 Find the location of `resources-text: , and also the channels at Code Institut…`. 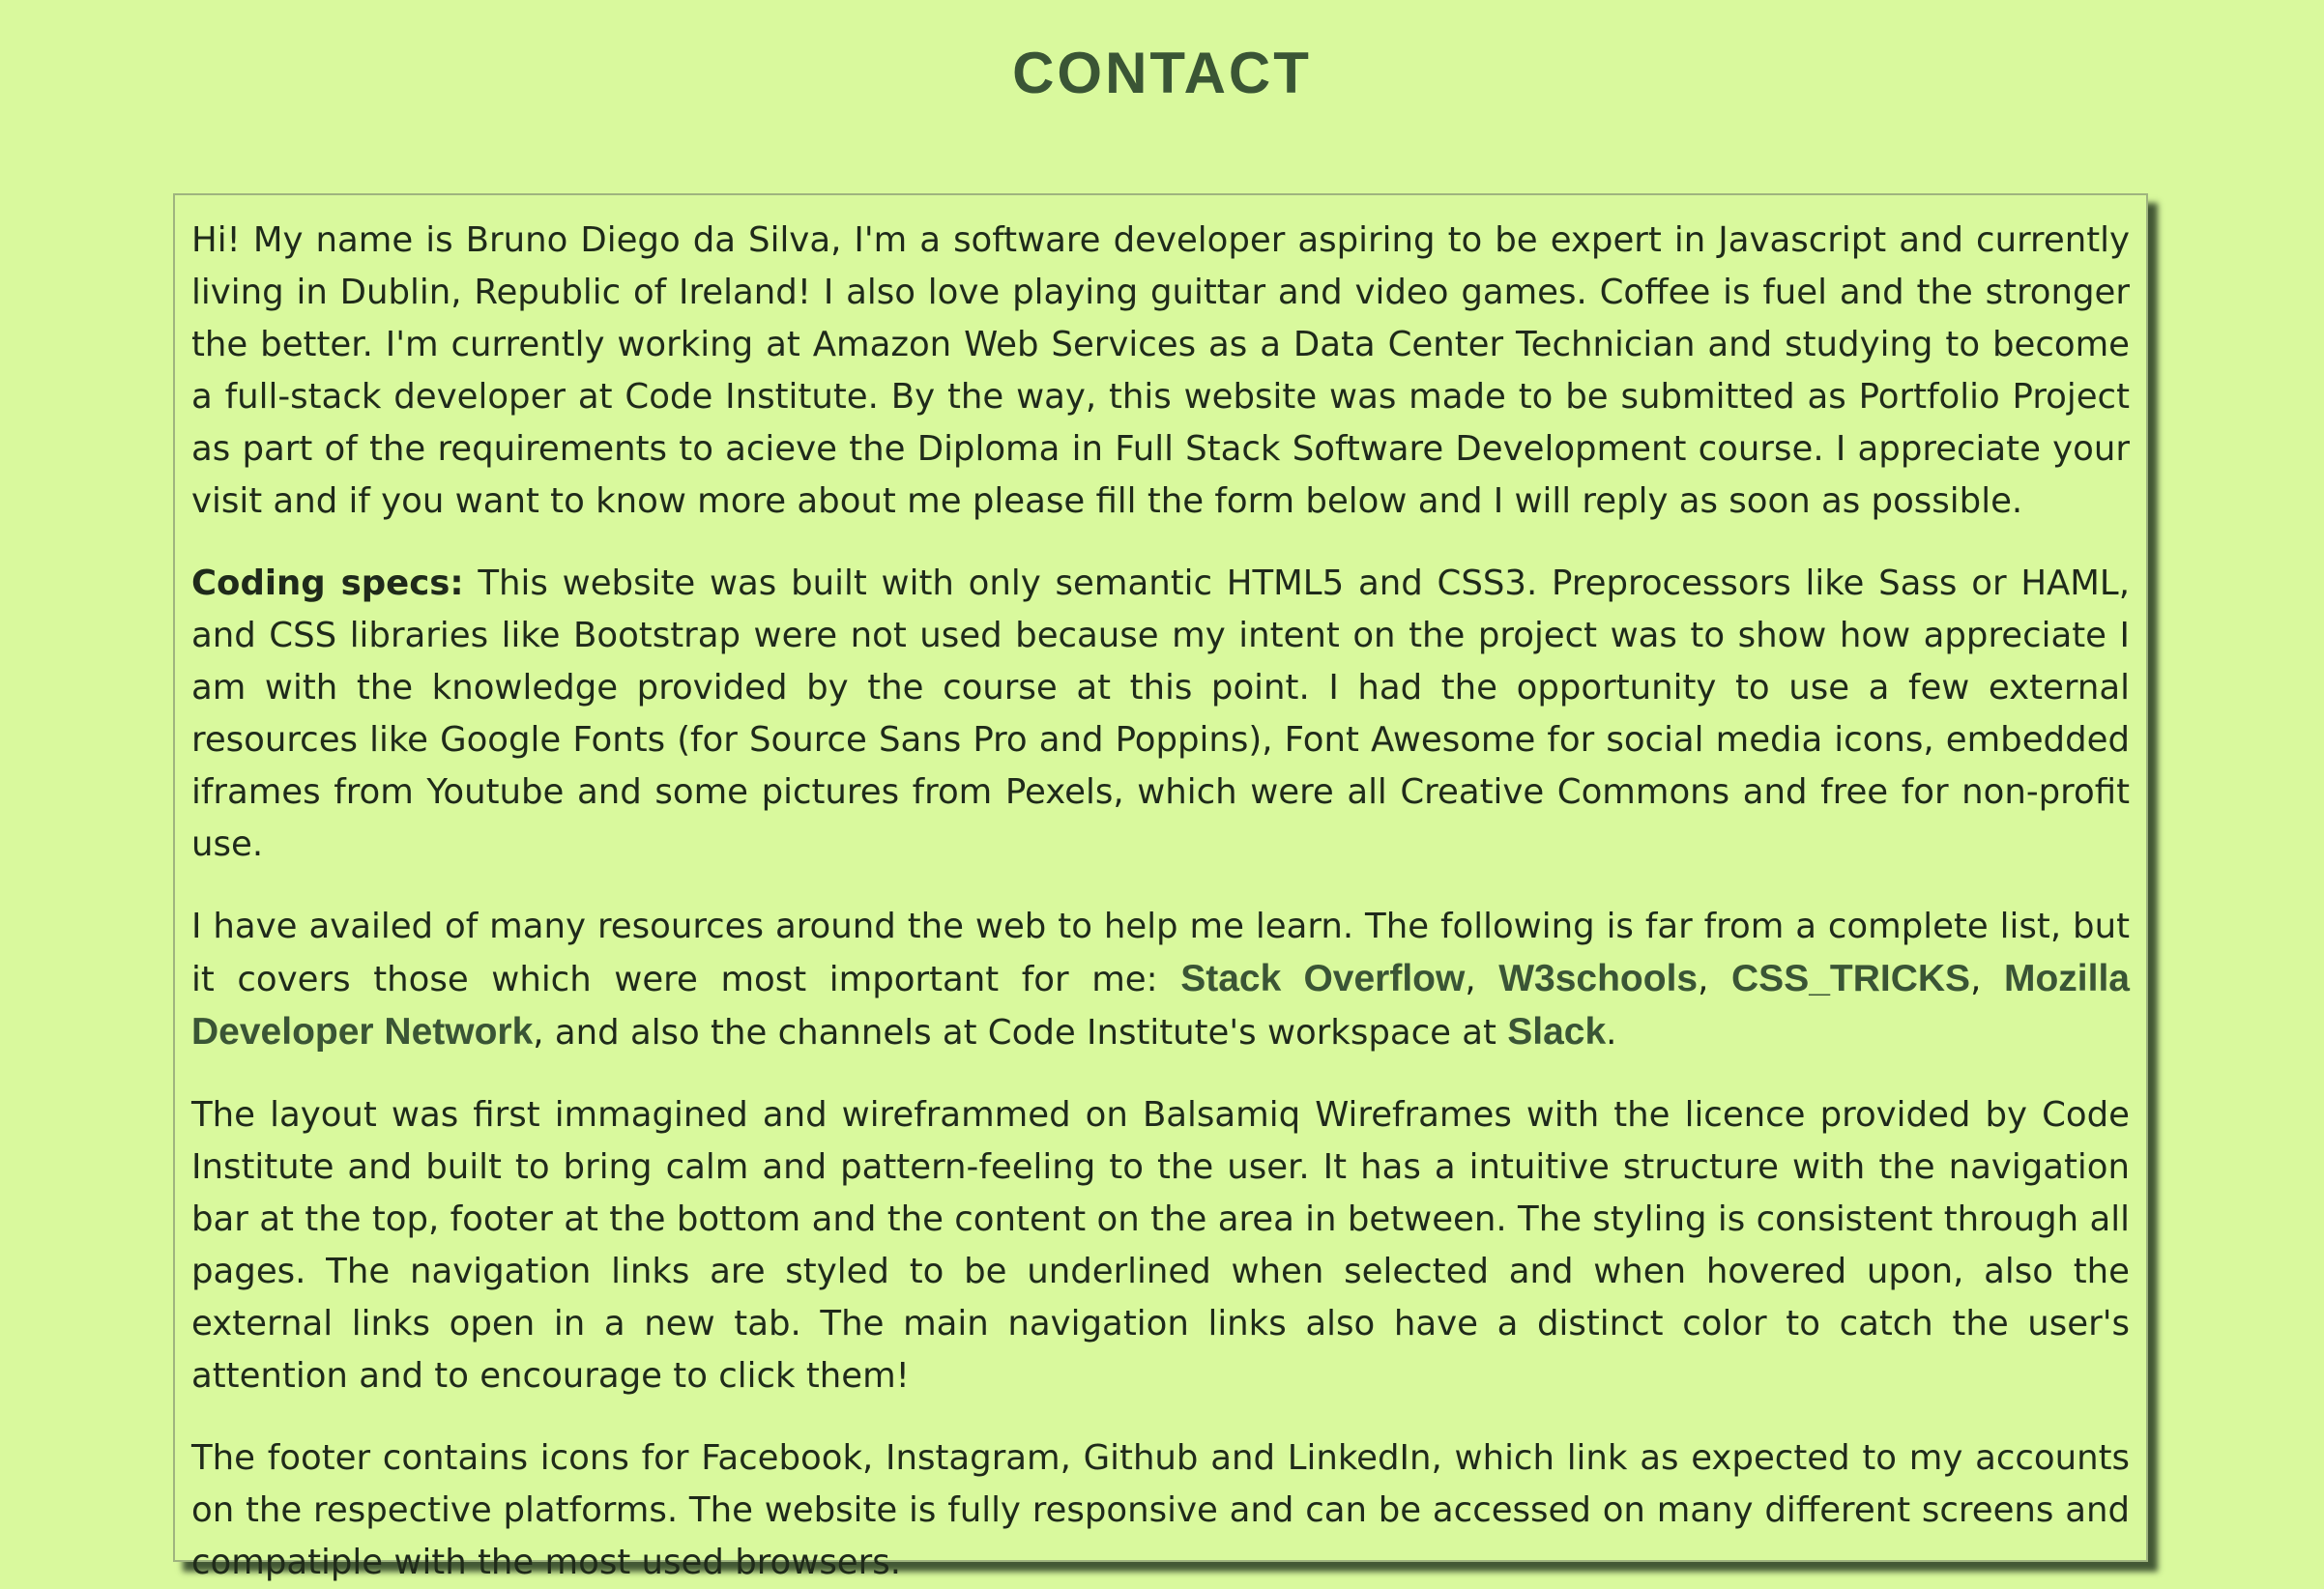

resources-text: , and also the channels at Code Institut… is located at coordinates (1020, 1033).